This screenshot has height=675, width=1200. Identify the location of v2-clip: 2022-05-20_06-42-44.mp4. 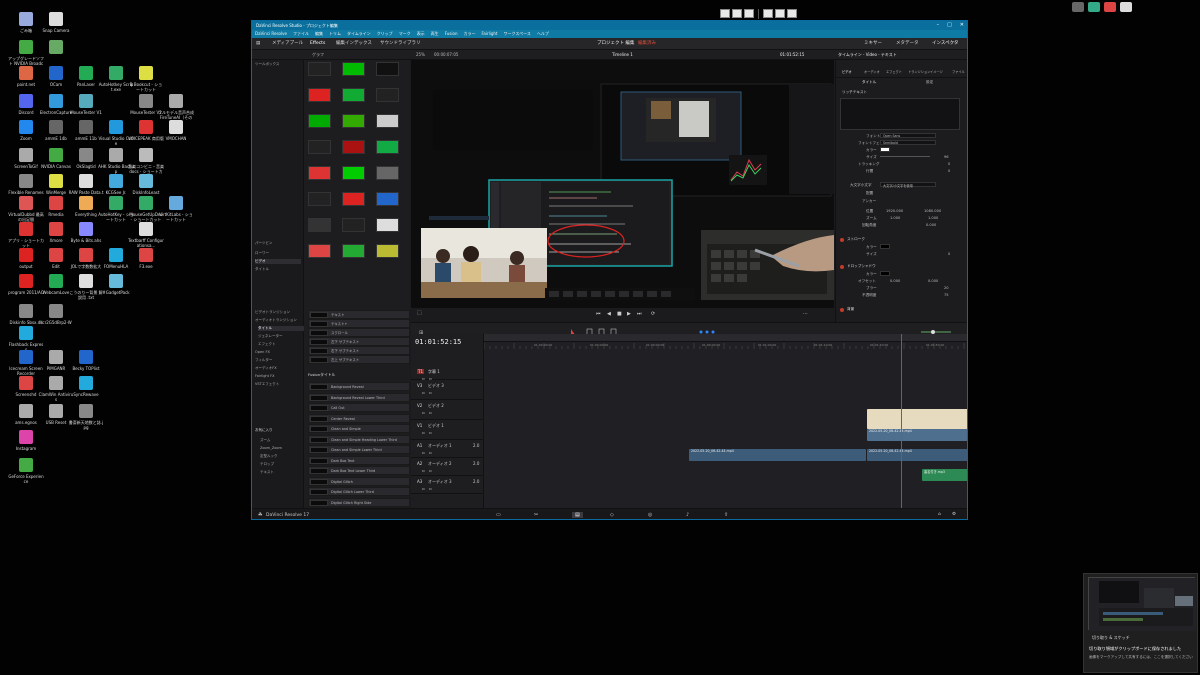
(917, 435).